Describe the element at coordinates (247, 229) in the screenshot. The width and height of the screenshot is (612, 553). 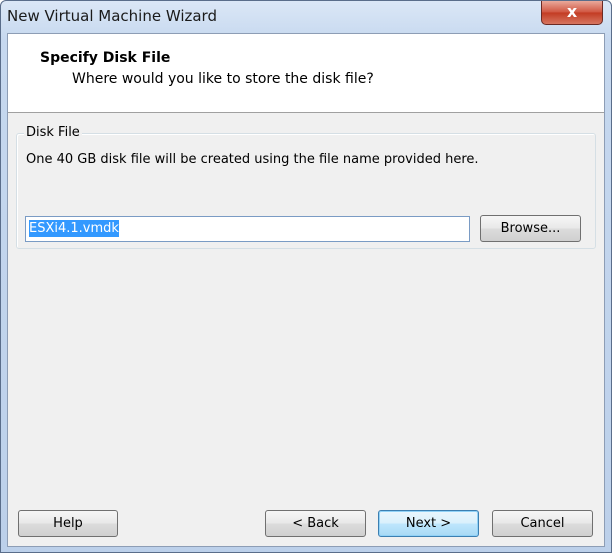
I see `disk-file-name-input: ESXi4.1.vmdk` at that location.